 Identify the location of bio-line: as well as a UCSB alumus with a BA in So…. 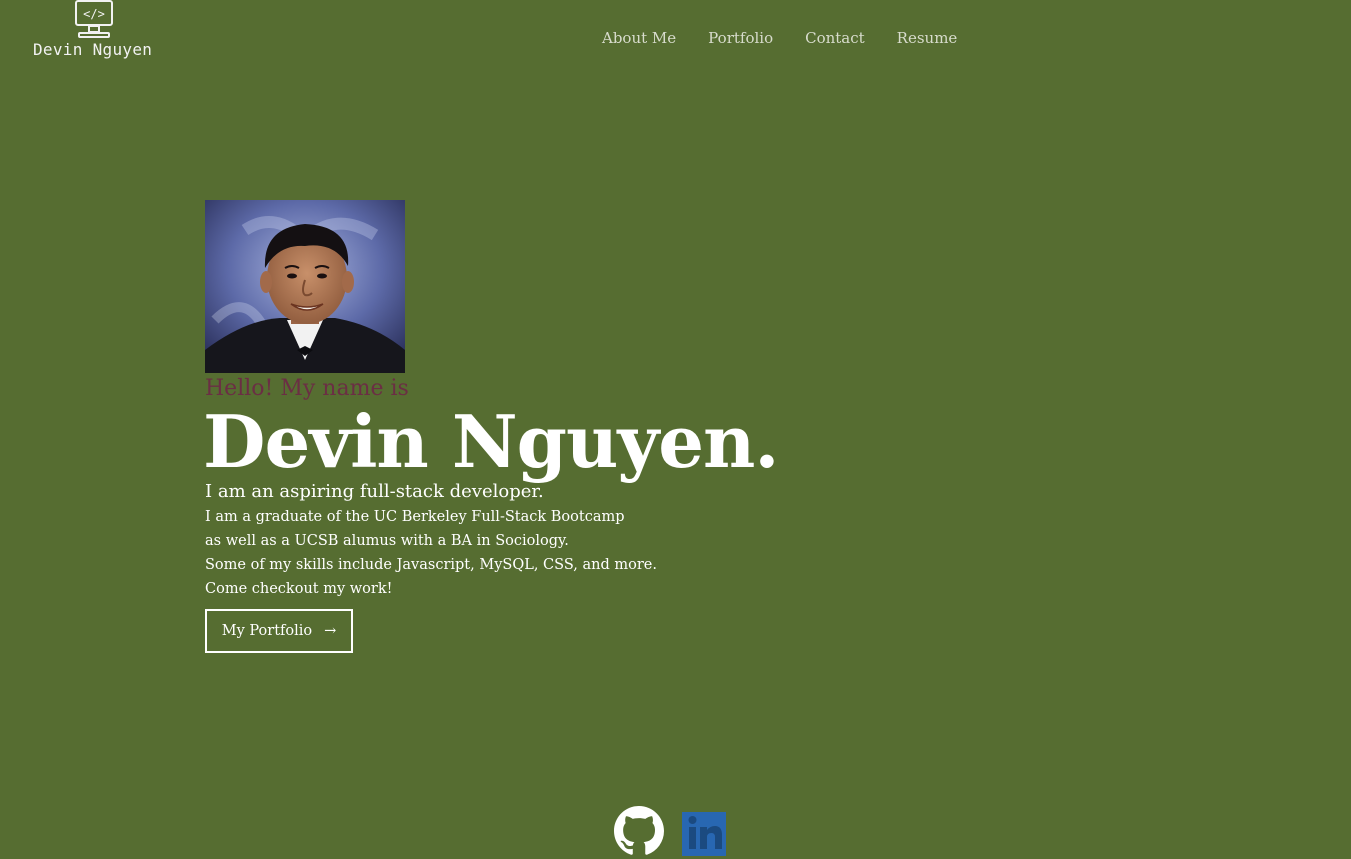
(387, 541).